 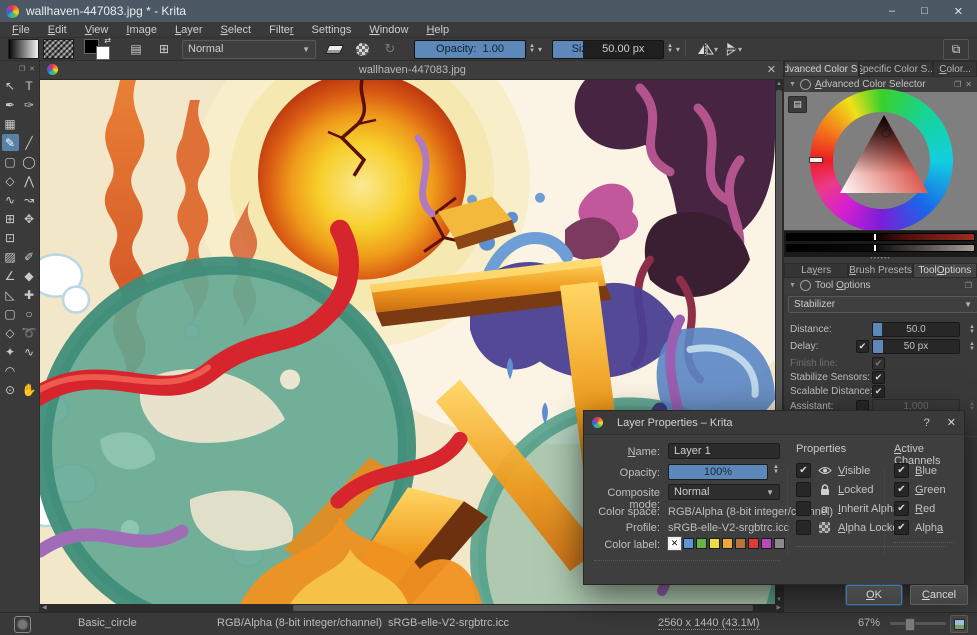 What do you see at coordinates (136, 49) in the screenshot?
I see `brush-editor-button: ▤` at bounding box center [136, 49].